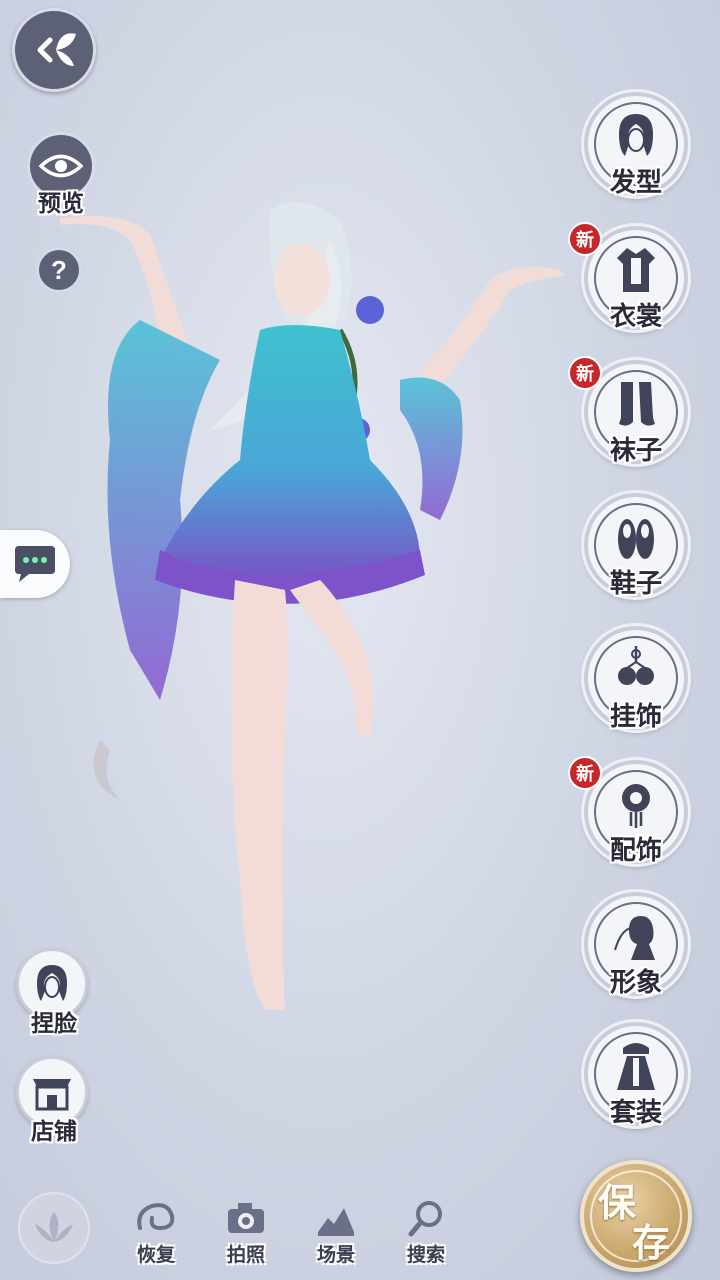  What do you see at coordinates (635, 584) in the screenshot?
I see `category-label: 鞋子` at bounding box center [635, 584].